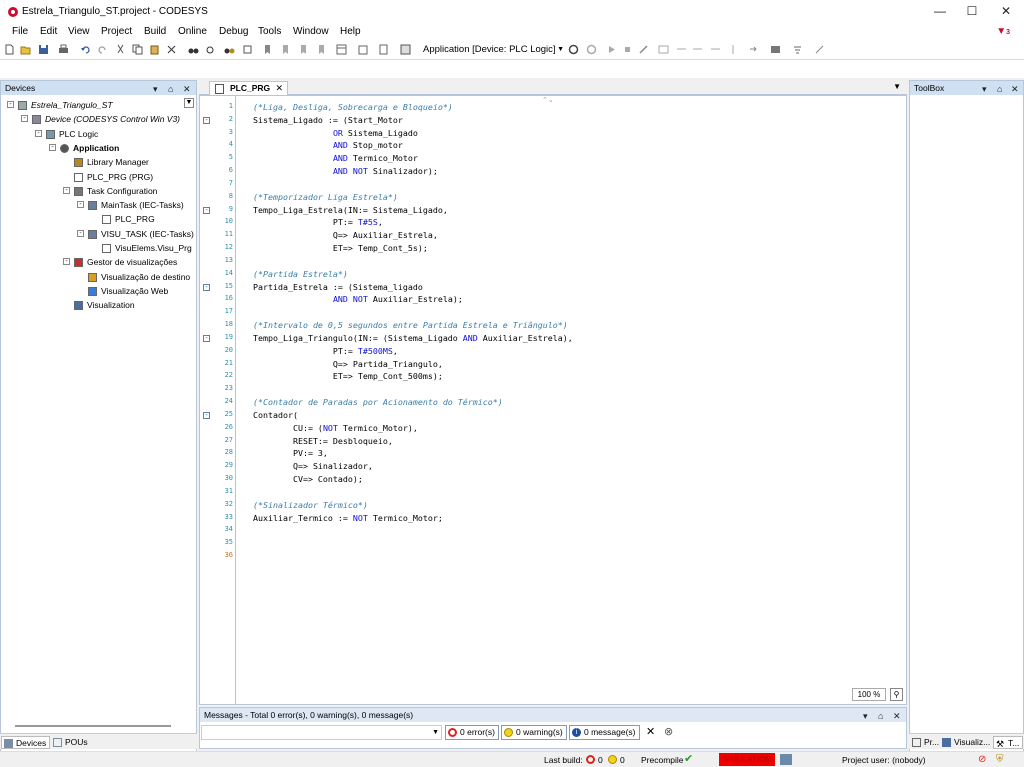  What do you see at coordinates (248, 88) in the screenshot?
I see `tab-plc-prg: PLC_PRG ✕` at bounding box center [248, 88].